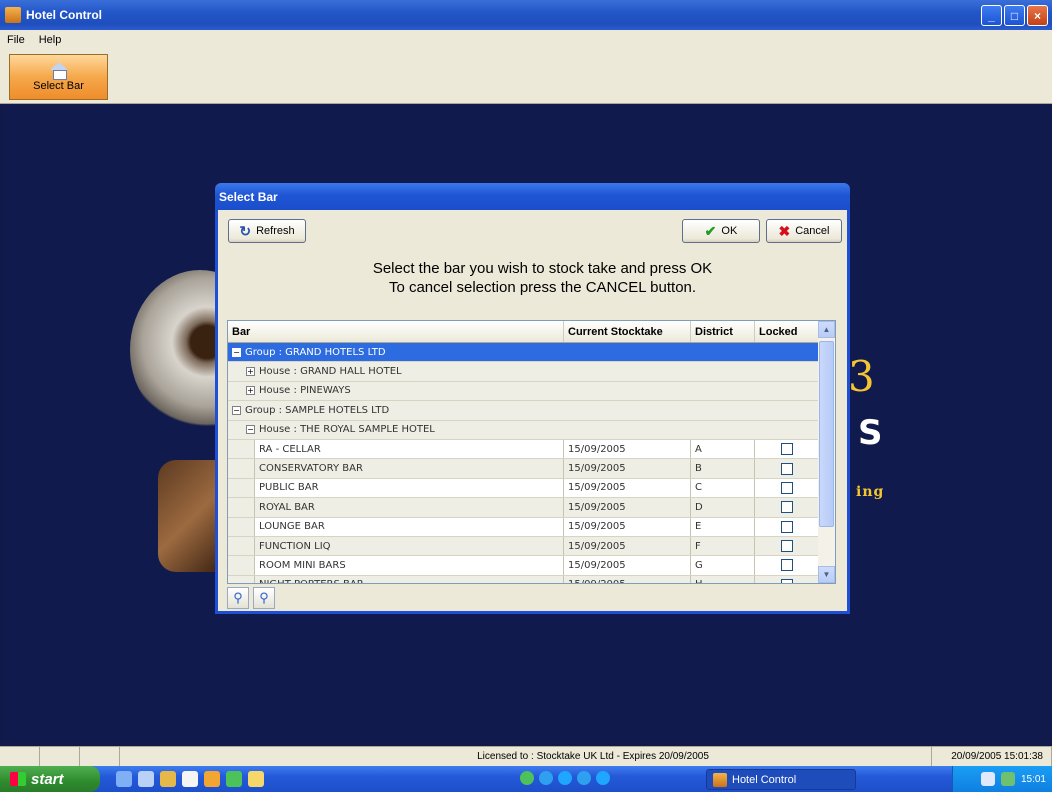 The image size is (1052, 792). Describe the element at coordinates (317, 410) in the screenshot. I see `group-label: Group : SAMPLE HOTELS LTD` at that location.